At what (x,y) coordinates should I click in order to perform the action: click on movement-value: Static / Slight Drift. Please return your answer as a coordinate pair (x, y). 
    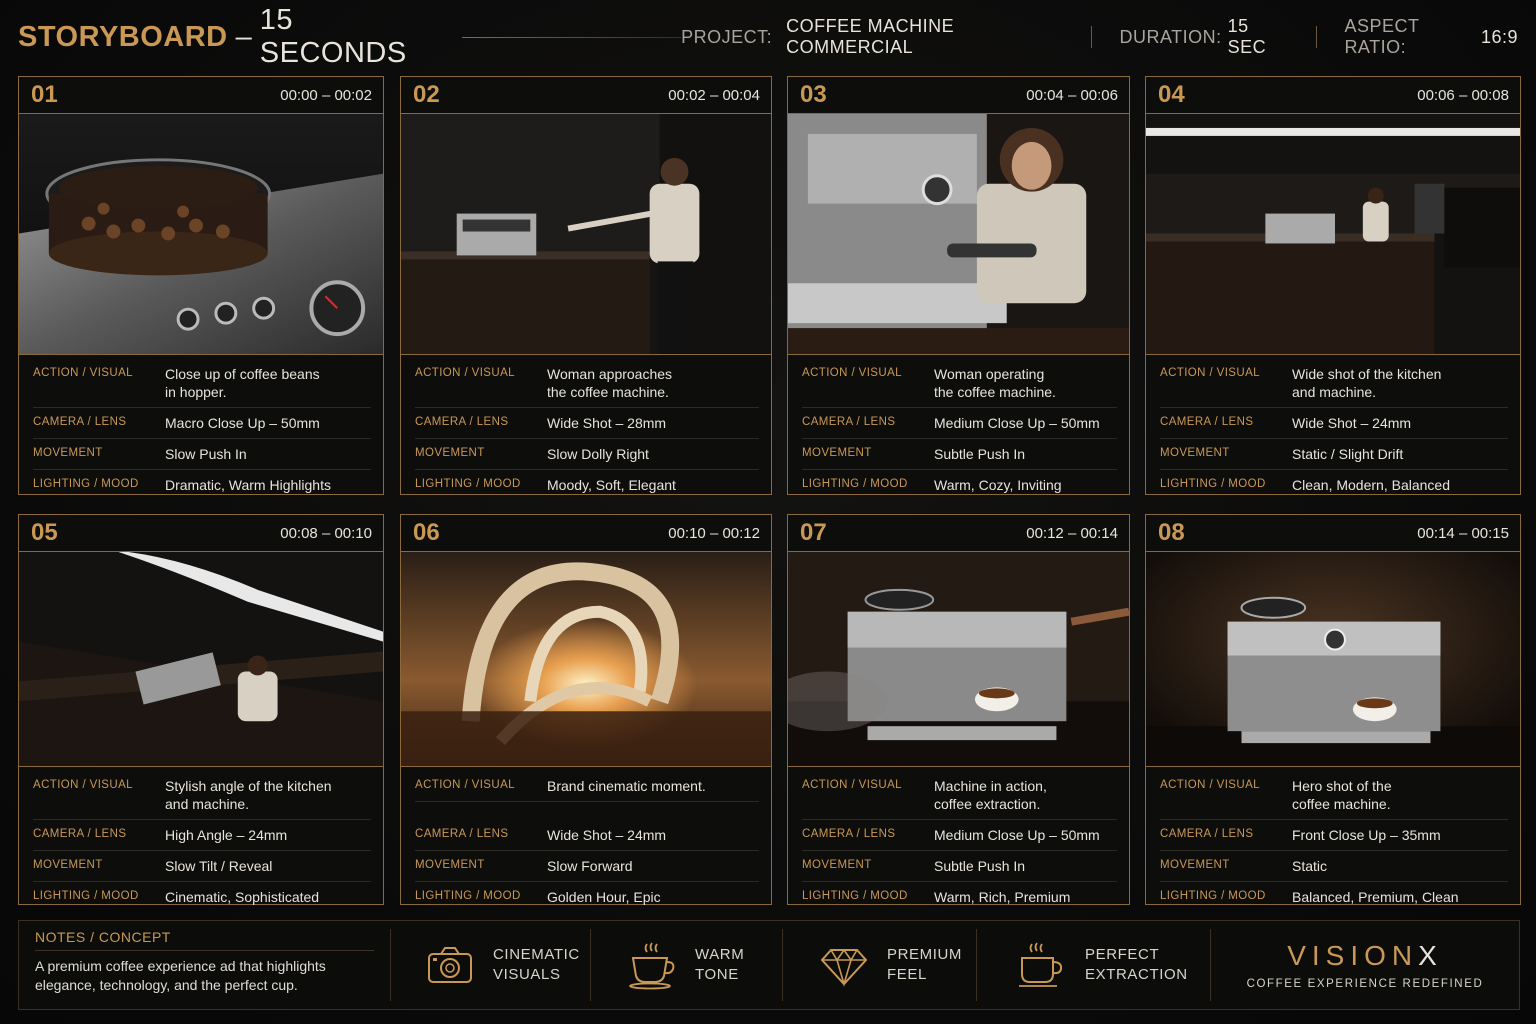
    Looking at the image, I should click on (1348, 454).